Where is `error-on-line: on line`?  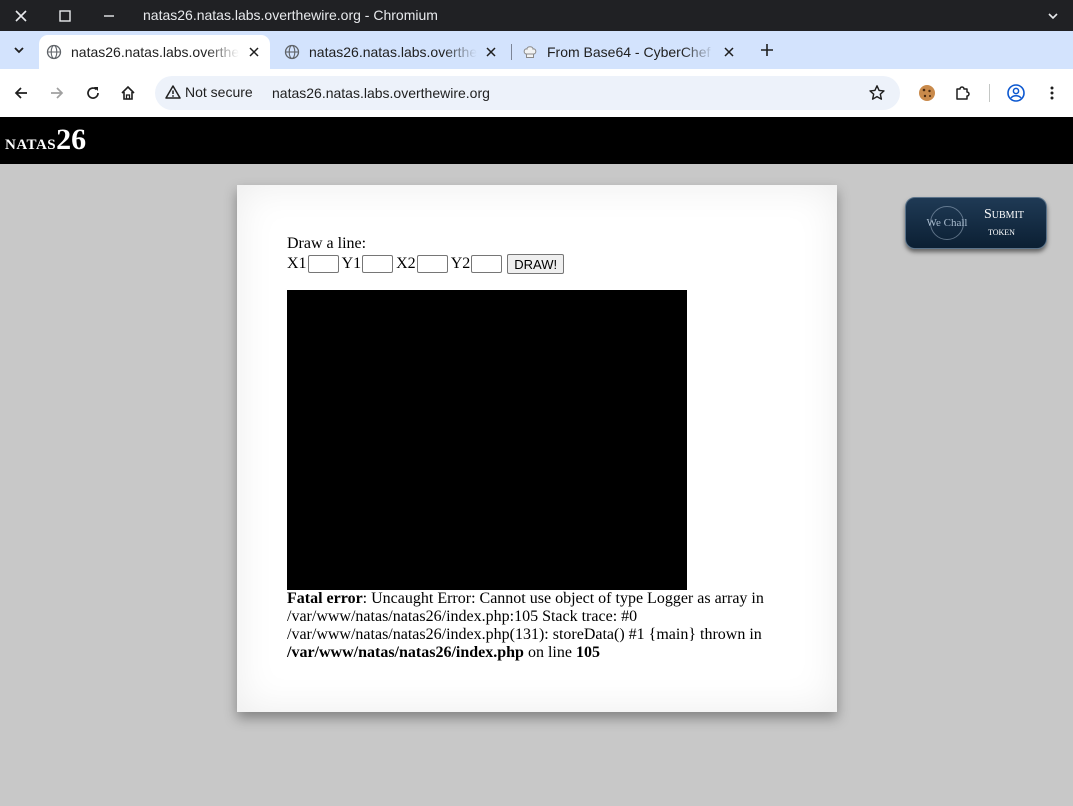 error-on-line: on line is located at coordinates (549, 652).